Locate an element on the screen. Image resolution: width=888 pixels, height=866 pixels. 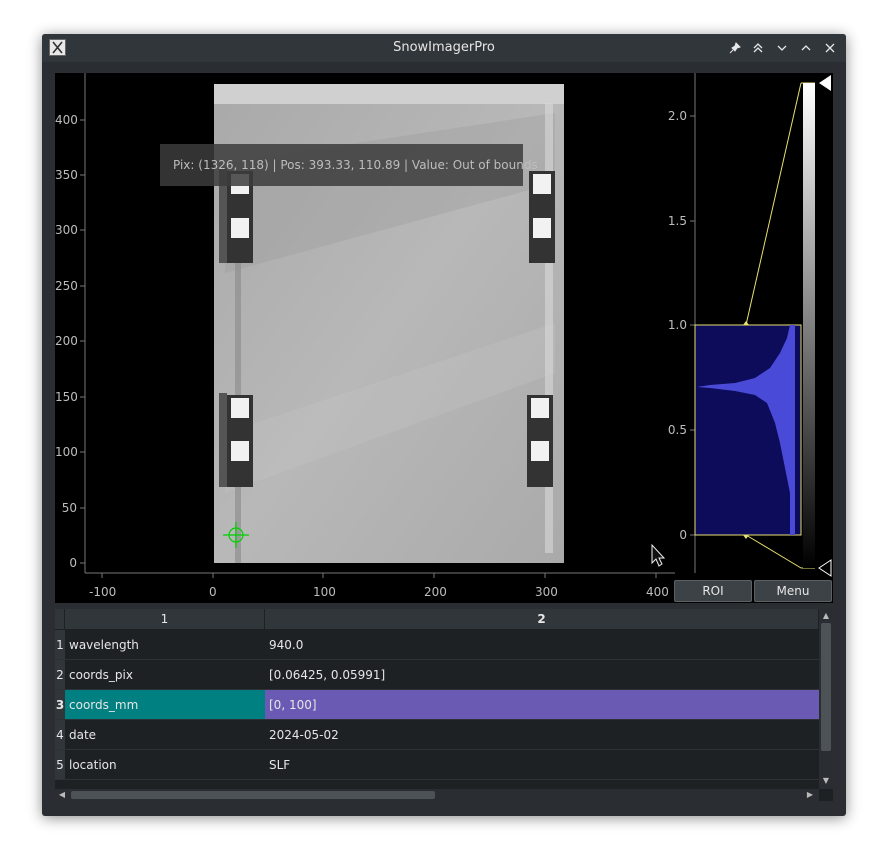
x-tick-label: 0 is located at coordinates (213, 592).